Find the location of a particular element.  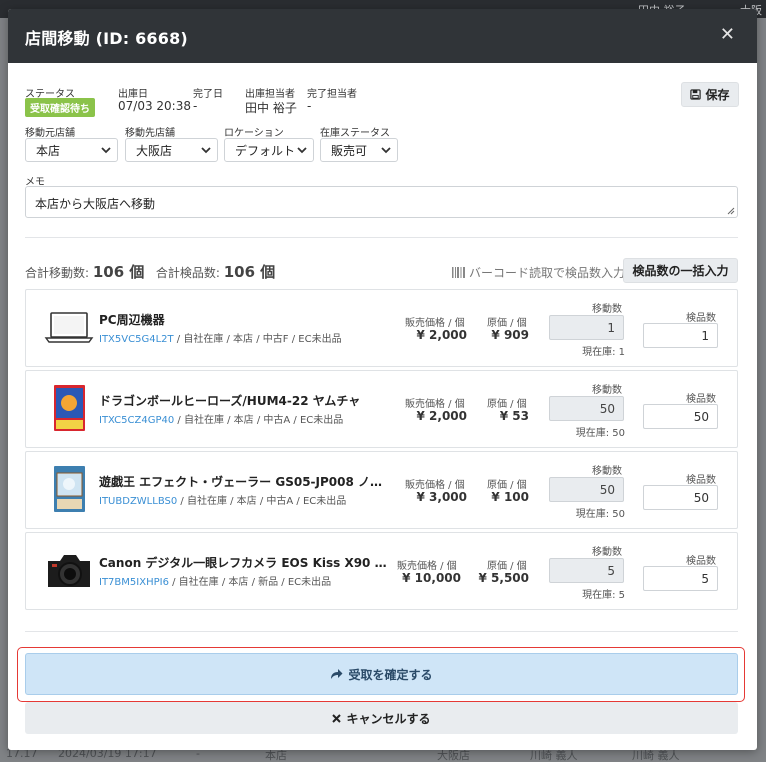

from-store-label: 移動元店舗 is located at coordinates (50, 133).